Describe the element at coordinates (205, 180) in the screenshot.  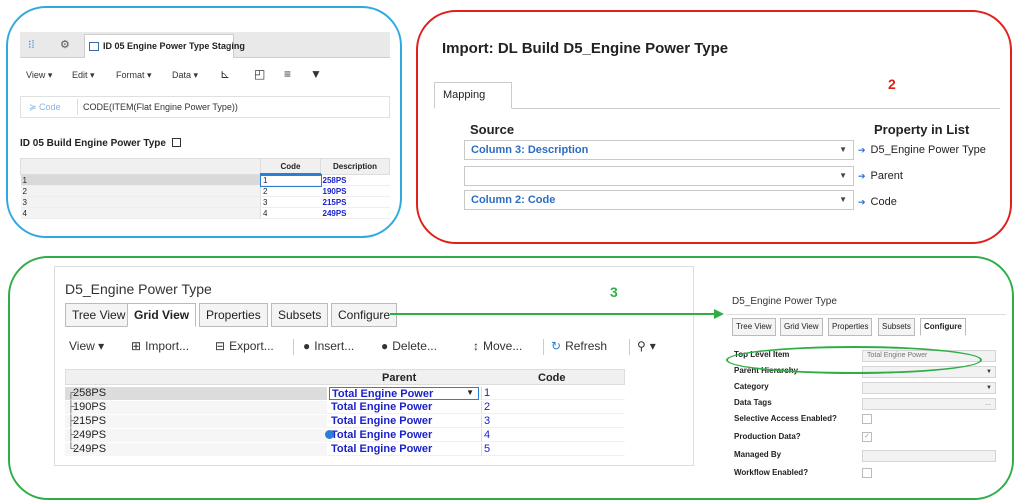
I see `table-row: 1 1 258PS` at that location.